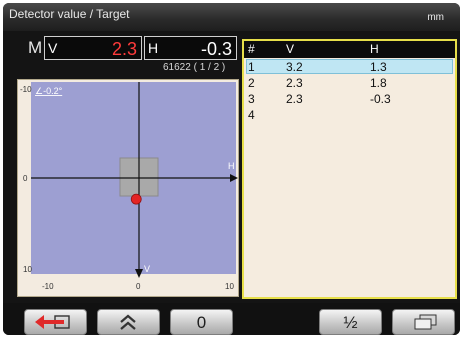 This screenshot has height=338, width=465. I want to click on x-tick-label: -10, so click(48, 286).